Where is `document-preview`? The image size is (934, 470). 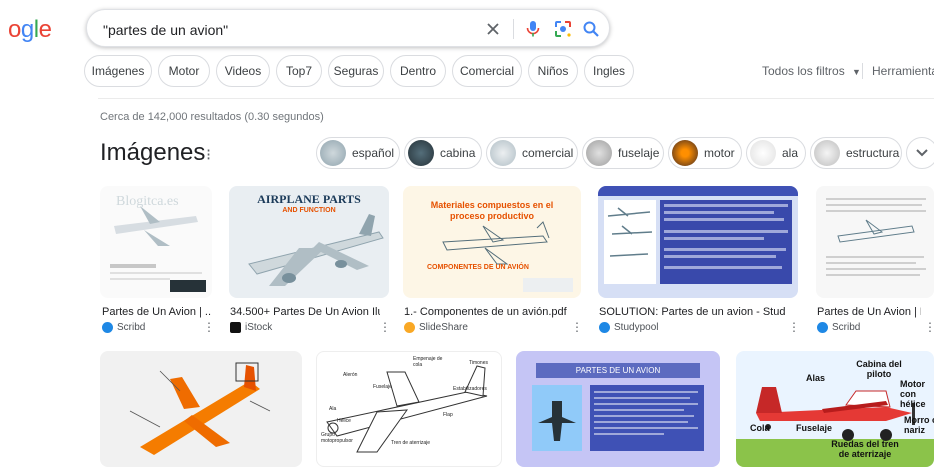 document-preview is located at coordinates (698, 235).